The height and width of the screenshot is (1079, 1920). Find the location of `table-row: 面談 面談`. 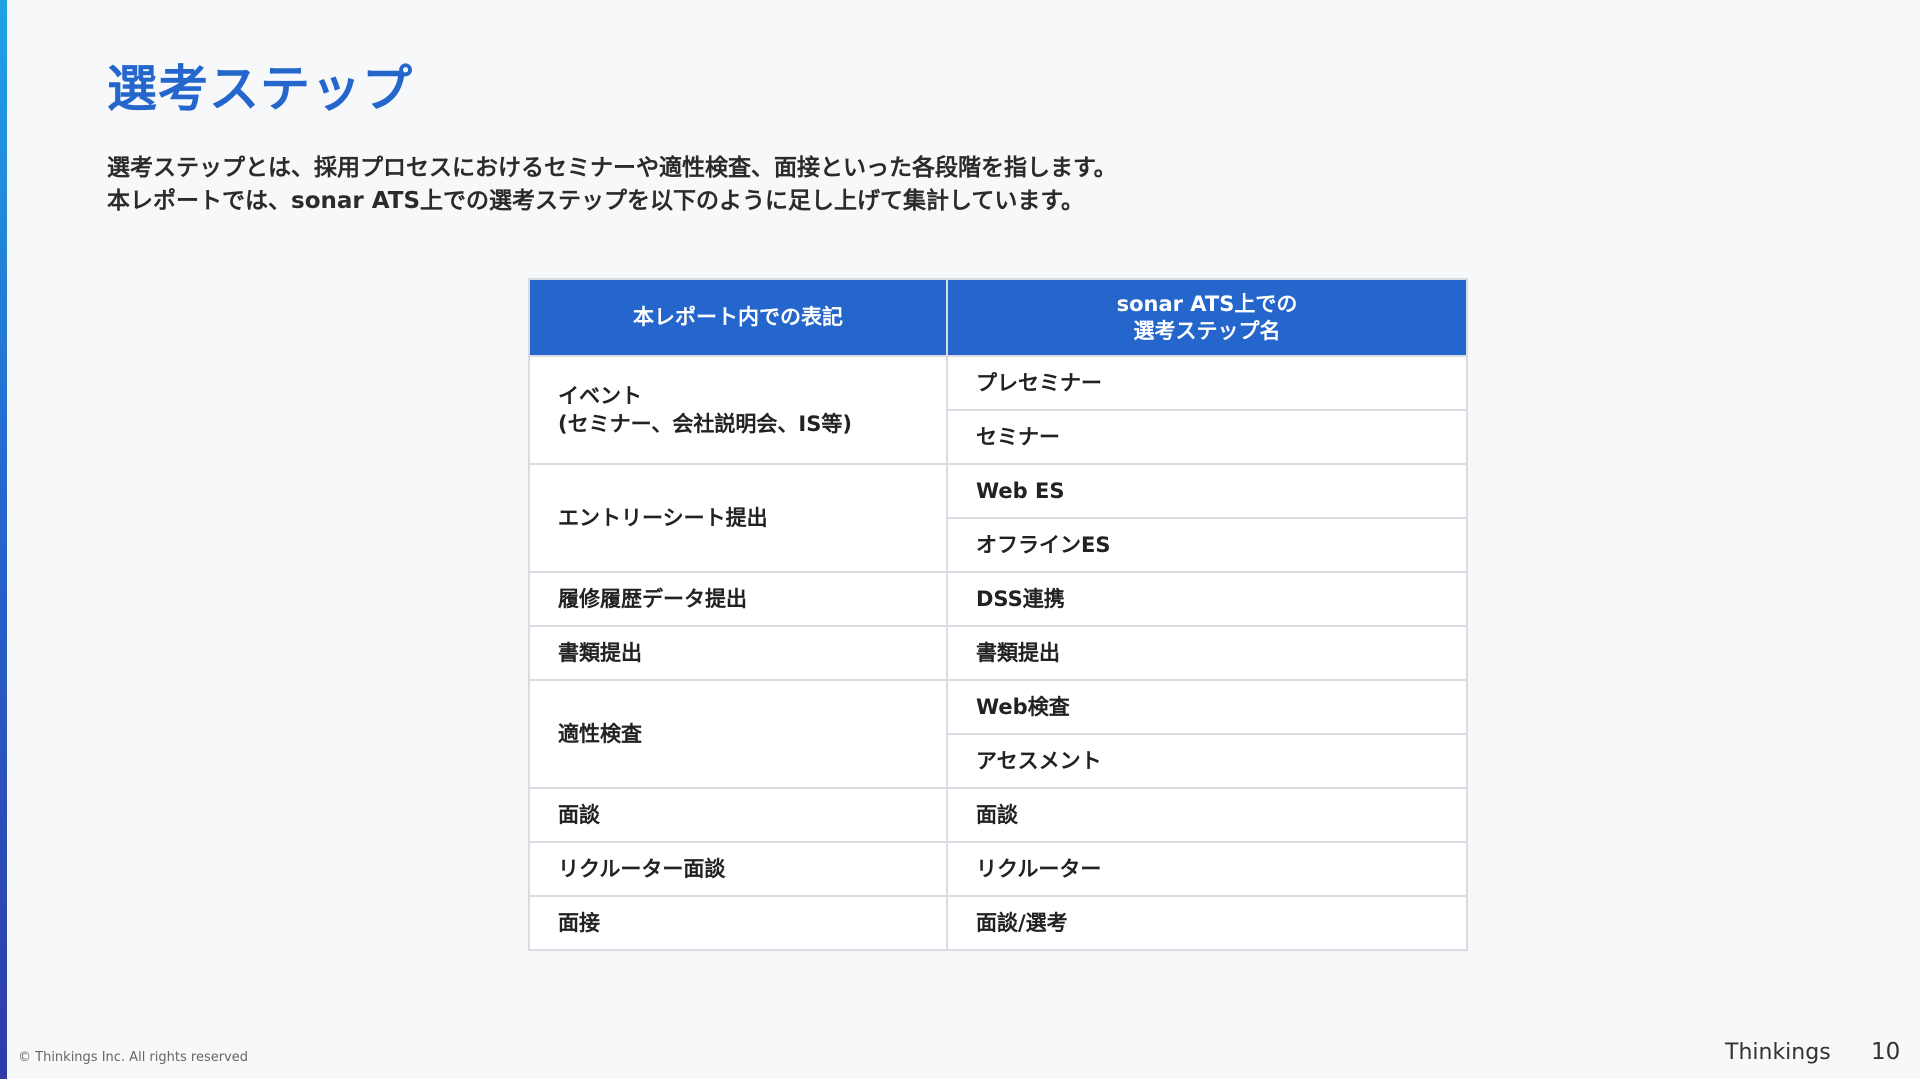

table-row: 面談 面談 is located at coordinates (998, 815).